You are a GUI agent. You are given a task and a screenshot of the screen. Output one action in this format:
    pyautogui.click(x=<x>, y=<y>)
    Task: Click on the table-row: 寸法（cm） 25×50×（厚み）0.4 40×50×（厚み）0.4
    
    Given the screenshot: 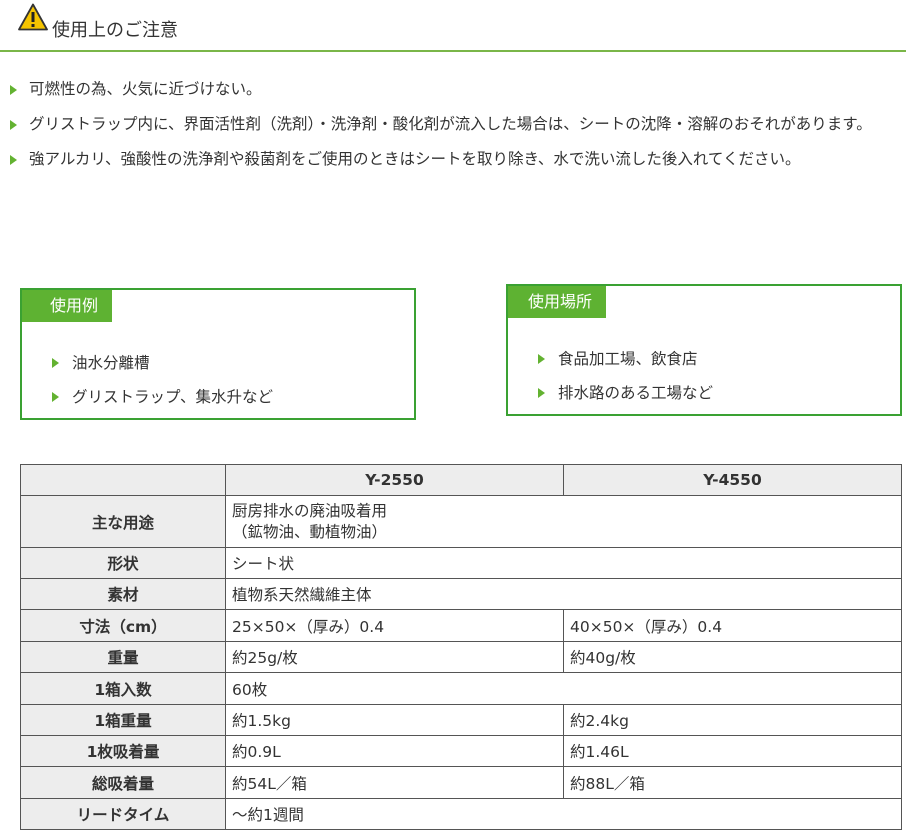 What is the action you would take?
    pyautogui.click(x=461, y=625)
    